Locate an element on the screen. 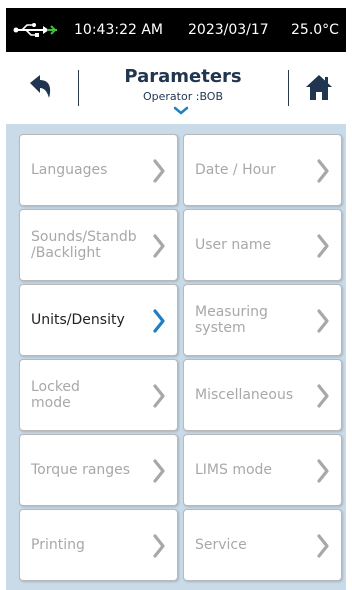 The height and width of the screenshot is (590, 352). menu-tile-languages: Languages is located at coordinates (98, 170).